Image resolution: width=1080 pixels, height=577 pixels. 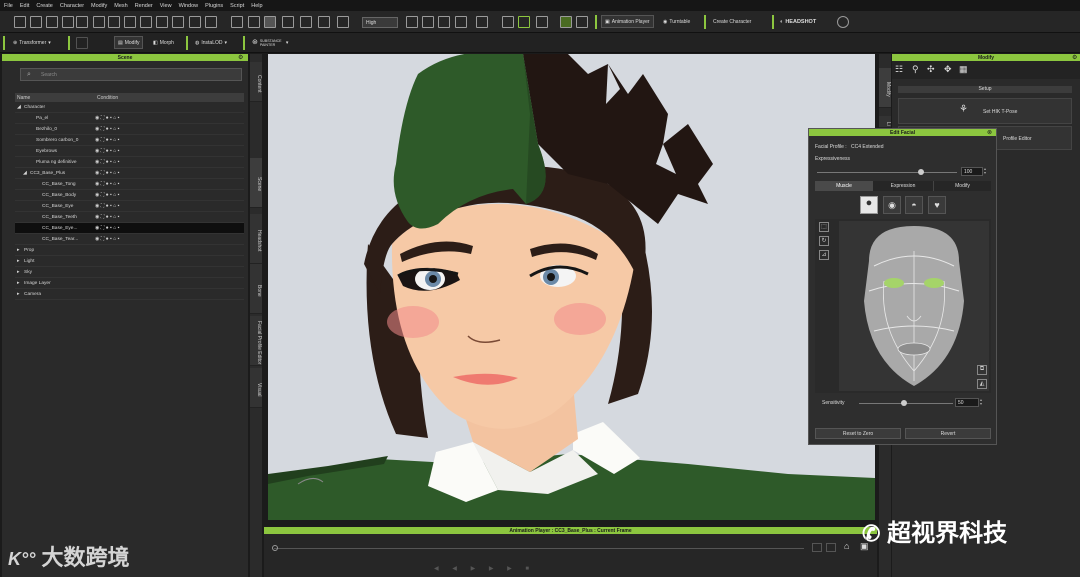 I want to click on sensitivity-input: 50, so click(x=967, y=402).